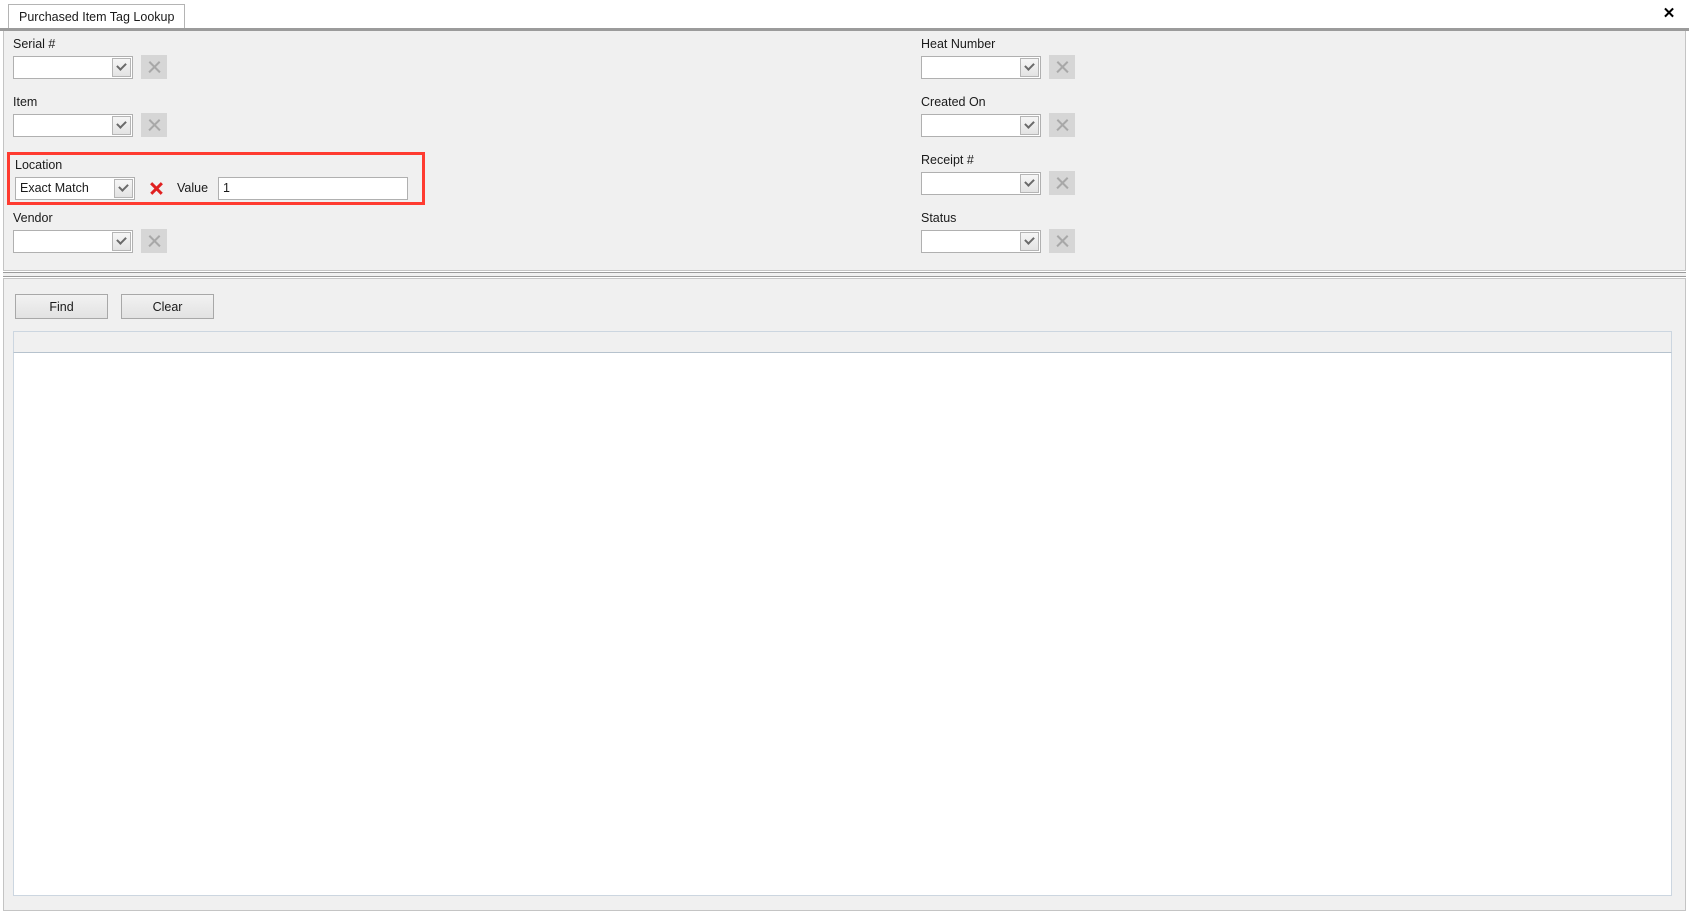 The height and width of the screenshot is (914, 1689). I want to click on label-location: Location, so click(39, 165).